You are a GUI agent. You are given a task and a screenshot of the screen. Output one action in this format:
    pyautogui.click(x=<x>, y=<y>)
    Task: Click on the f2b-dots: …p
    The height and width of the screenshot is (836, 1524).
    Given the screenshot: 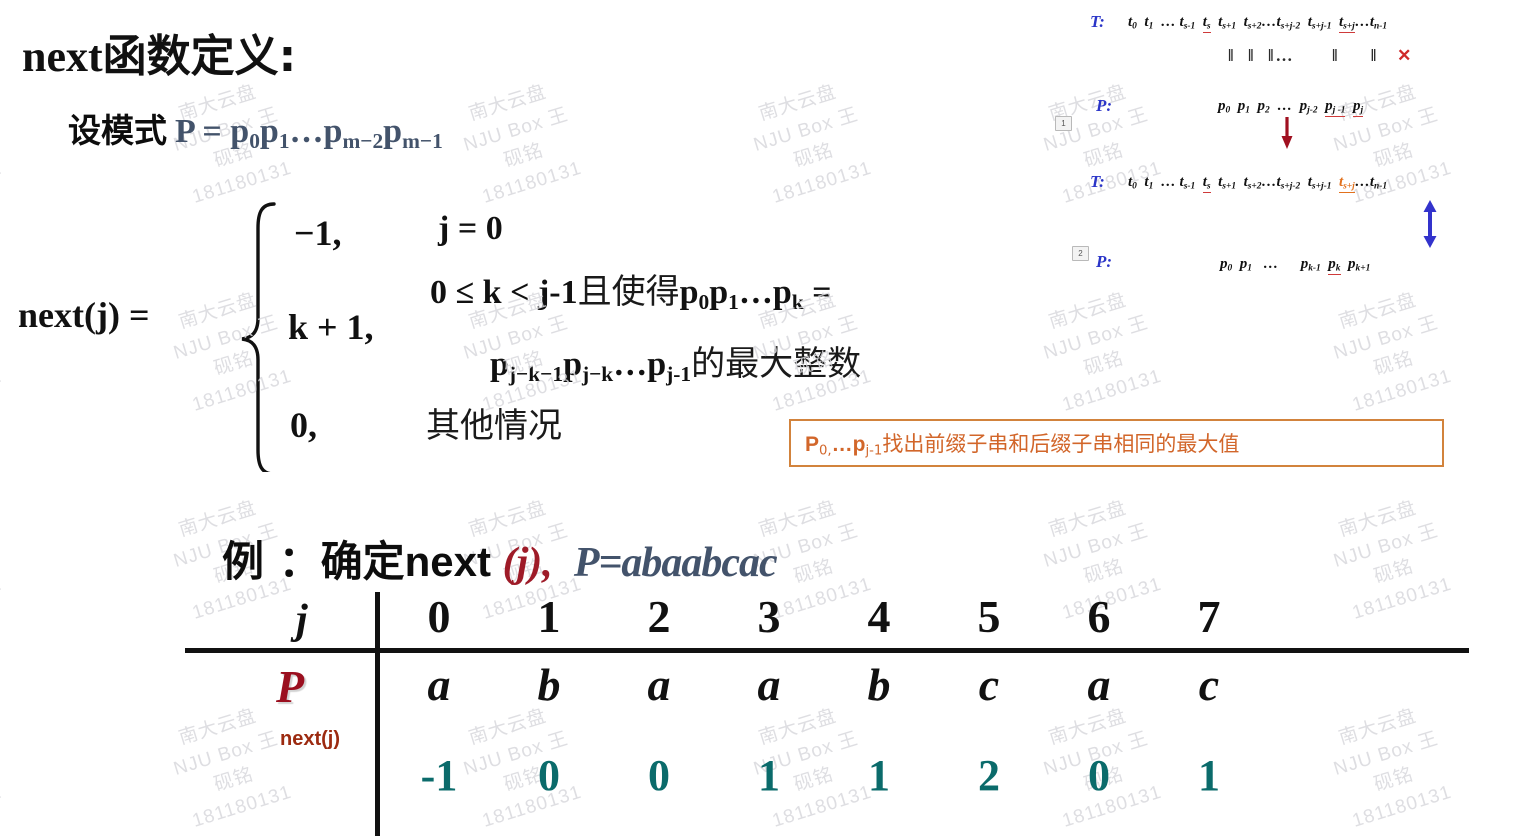 What is the action you would take?
    pyautogui.click(x=640, y=364)
    